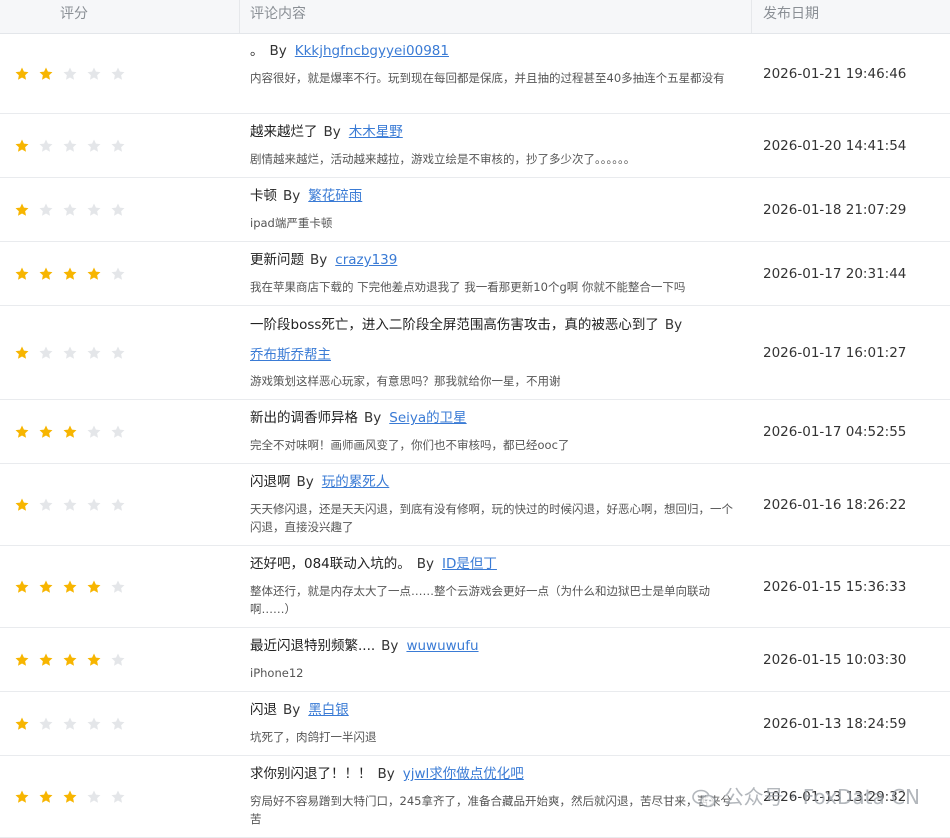 The image size is (950, 838). Describe the element at coordinates (410, 445) in the screenshot. I see `review-body: 完全不对味啊！画师画风变了，你们也不审核吗，都已经ooc了` at that location.